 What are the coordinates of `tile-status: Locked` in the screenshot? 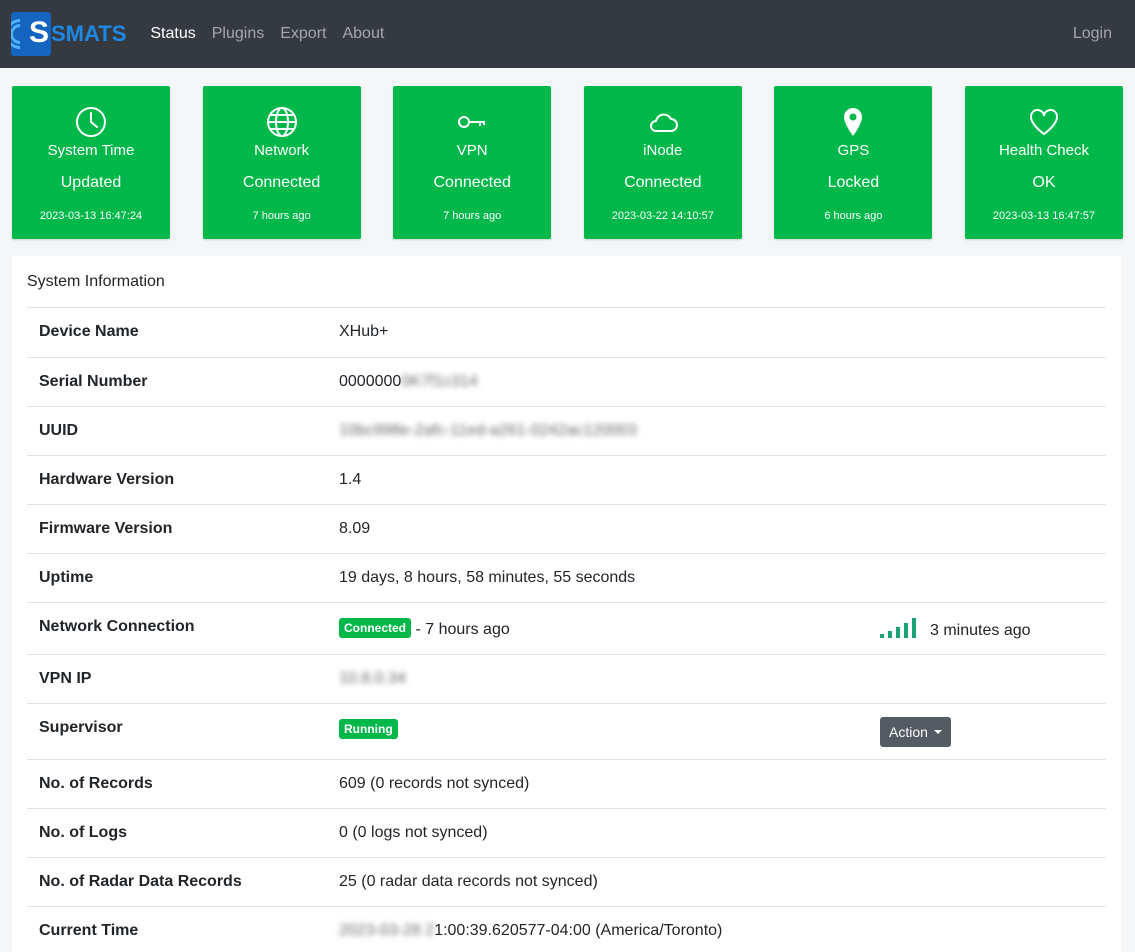 It's located at (853, 182).